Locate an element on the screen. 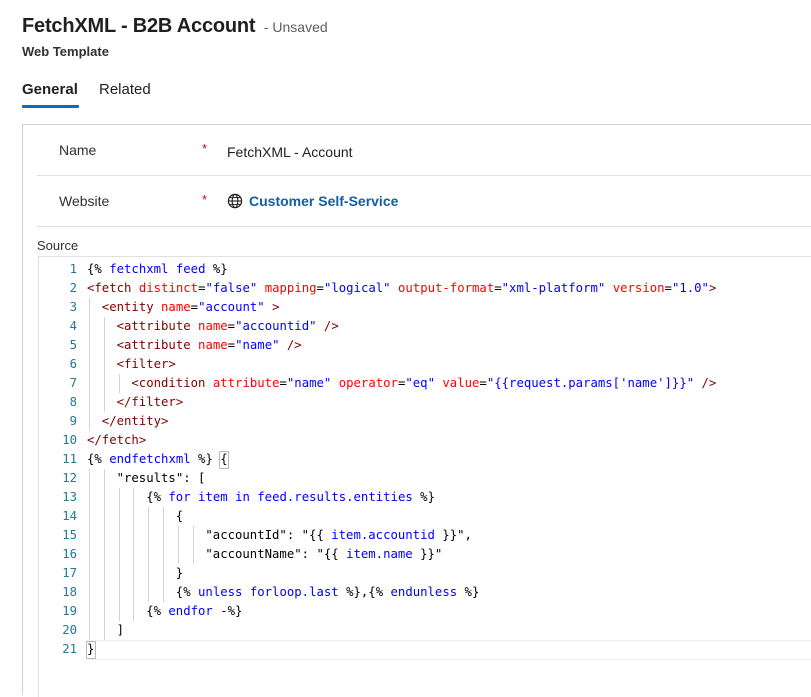 Image resolution: width=811 pixels, height=697 pixels. line-number: 14 is located at coordinates (69, 516).